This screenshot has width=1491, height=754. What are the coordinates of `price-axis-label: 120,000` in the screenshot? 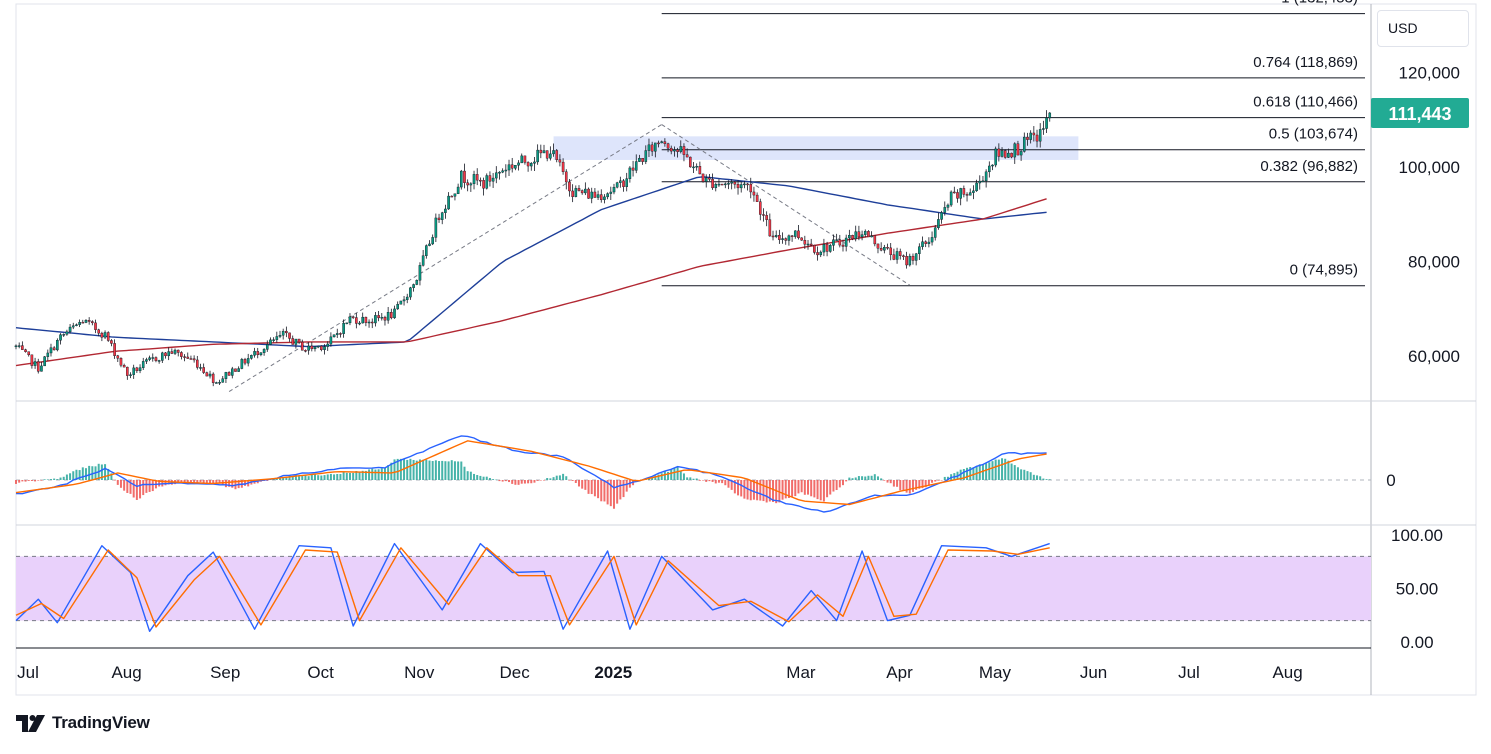 It's located at (1429, 73).